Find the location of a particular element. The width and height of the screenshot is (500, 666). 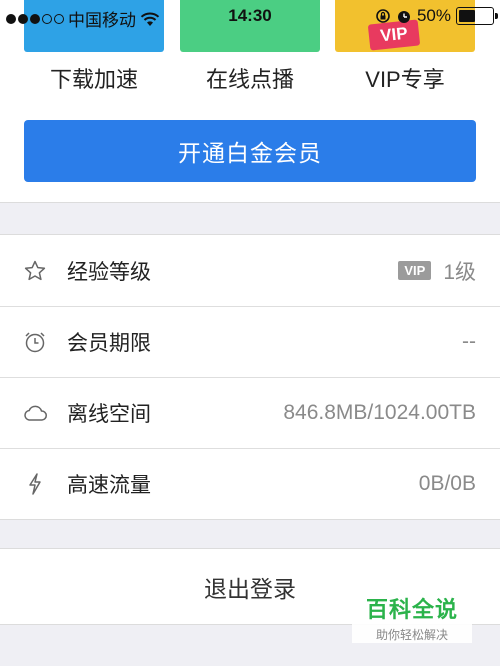

watermark-logo: 百科全说 助你轻松解决 is located at coordinates (412, 617).